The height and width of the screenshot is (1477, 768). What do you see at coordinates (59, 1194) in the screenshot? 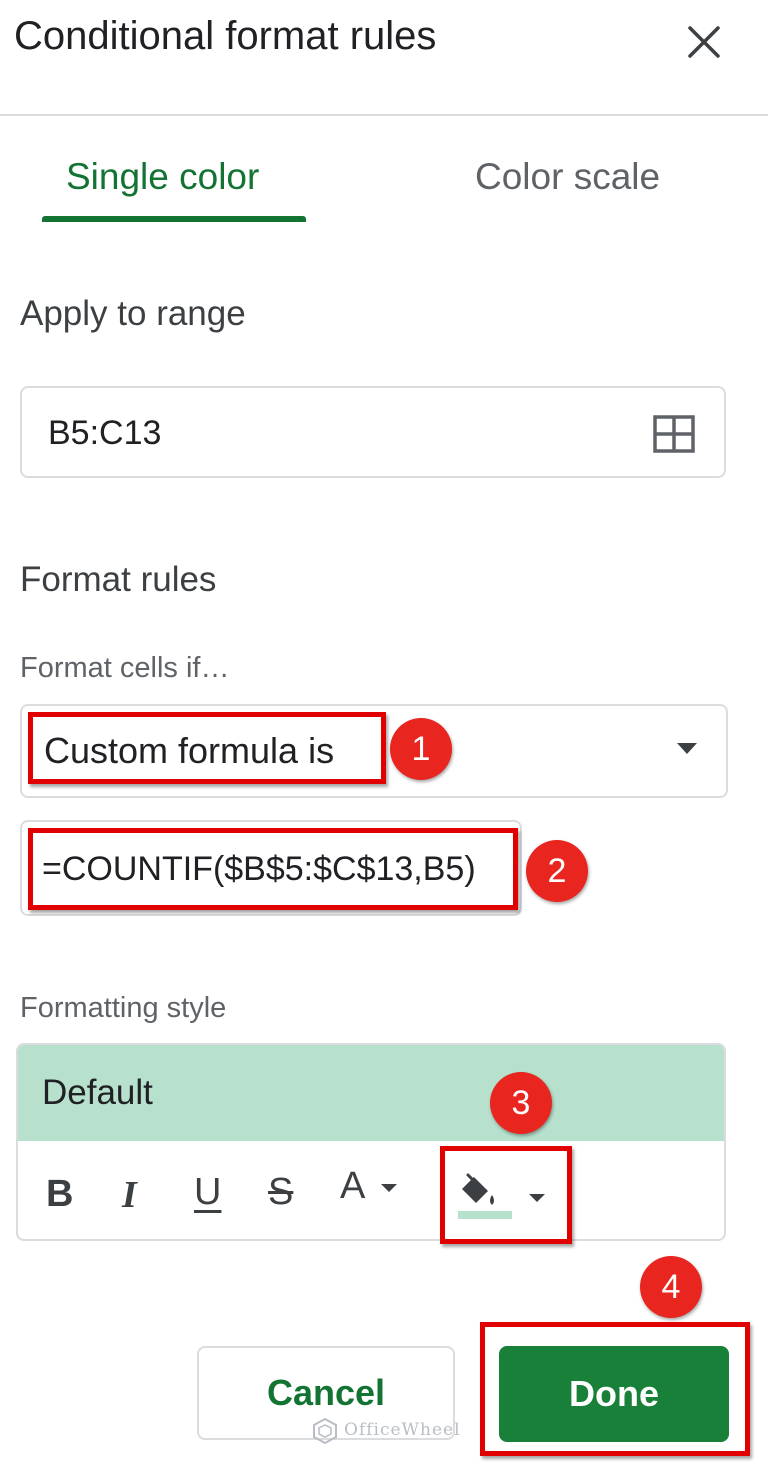
I see `bold-button: B` at bounding box center [59, 1194].